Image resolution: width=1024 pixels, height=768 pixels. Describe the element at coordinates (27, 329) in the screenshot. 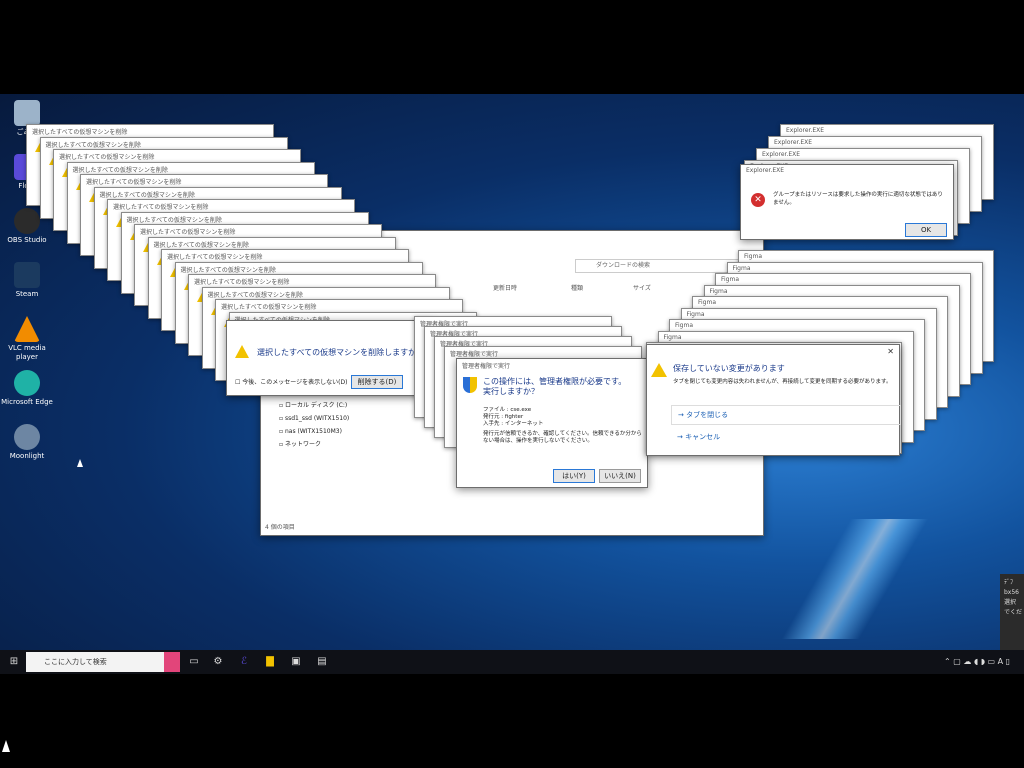

I see `vlc-icon` at that location.